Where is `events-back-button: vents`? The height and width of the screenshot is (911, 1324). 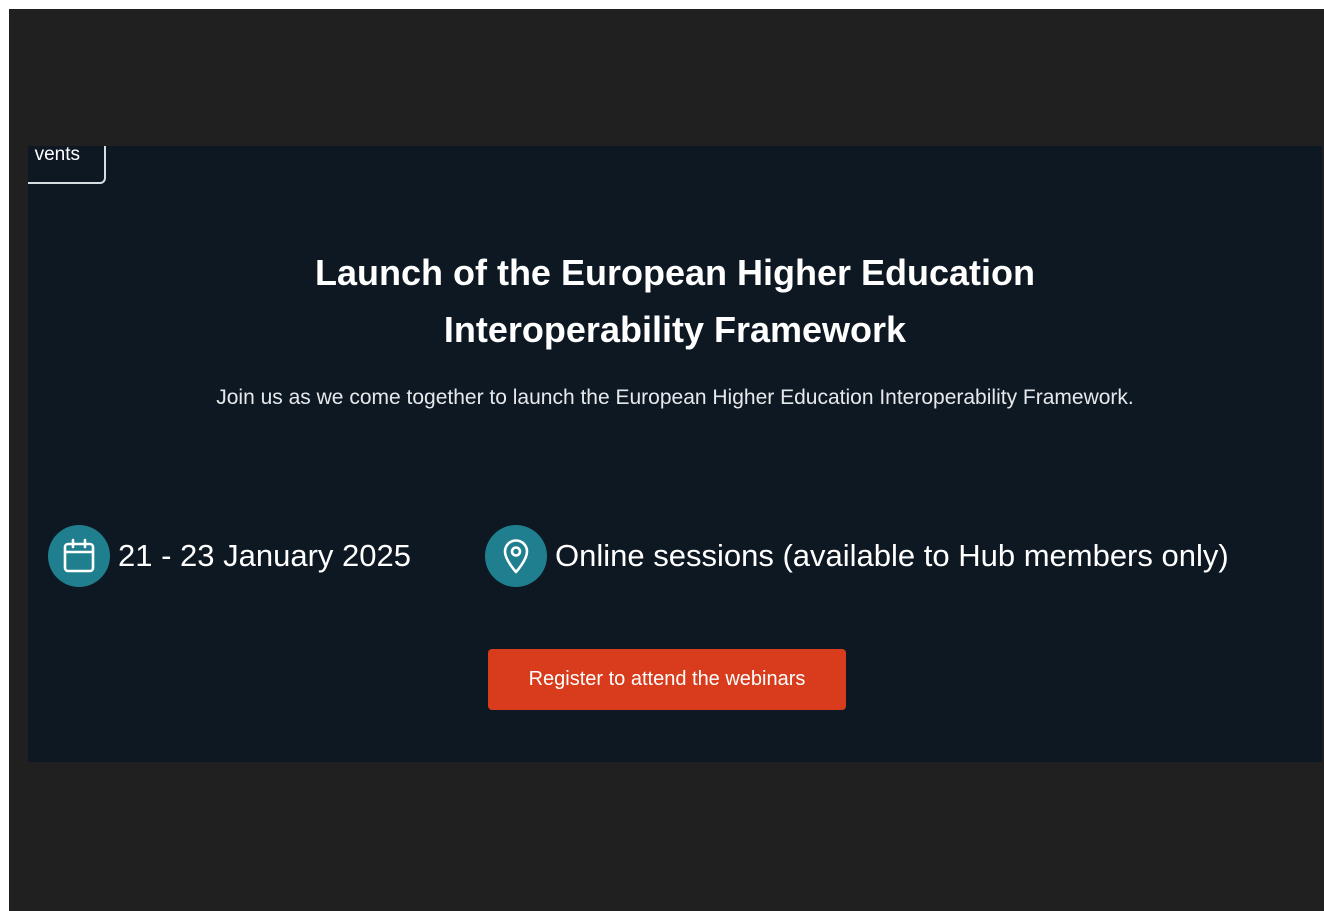 events-back-button: vents is located at coordinates (67, 165).